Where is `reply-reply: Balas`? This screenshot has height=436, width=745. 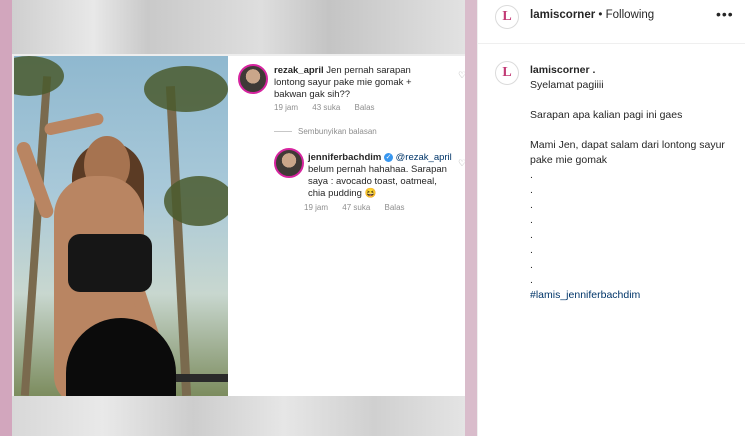 reply-reply: Balas is located at coordinates (394, 207).